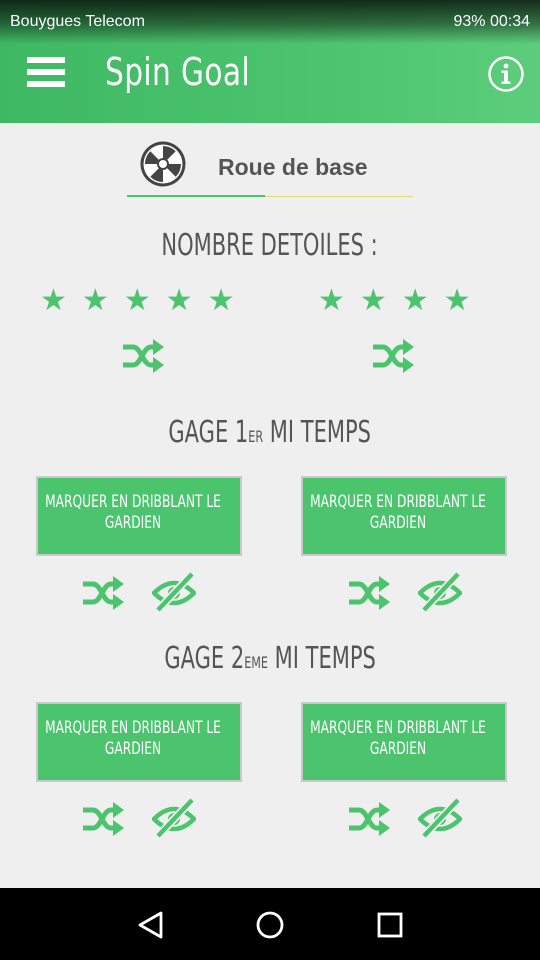  I want to click on status-right: 93% 00:34, so click(491, 22).